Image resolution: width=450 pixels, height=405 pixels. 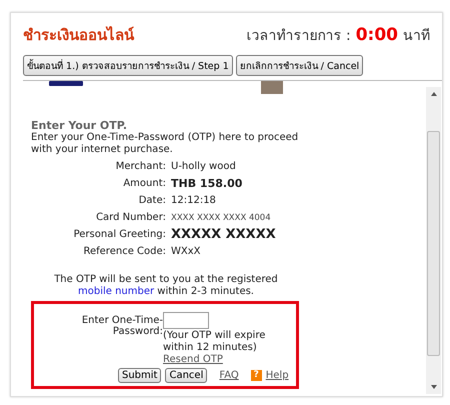 I want to click on step-button: ยกเลิกการชำระเงิน / Cancel, so click(x=300, y=65).